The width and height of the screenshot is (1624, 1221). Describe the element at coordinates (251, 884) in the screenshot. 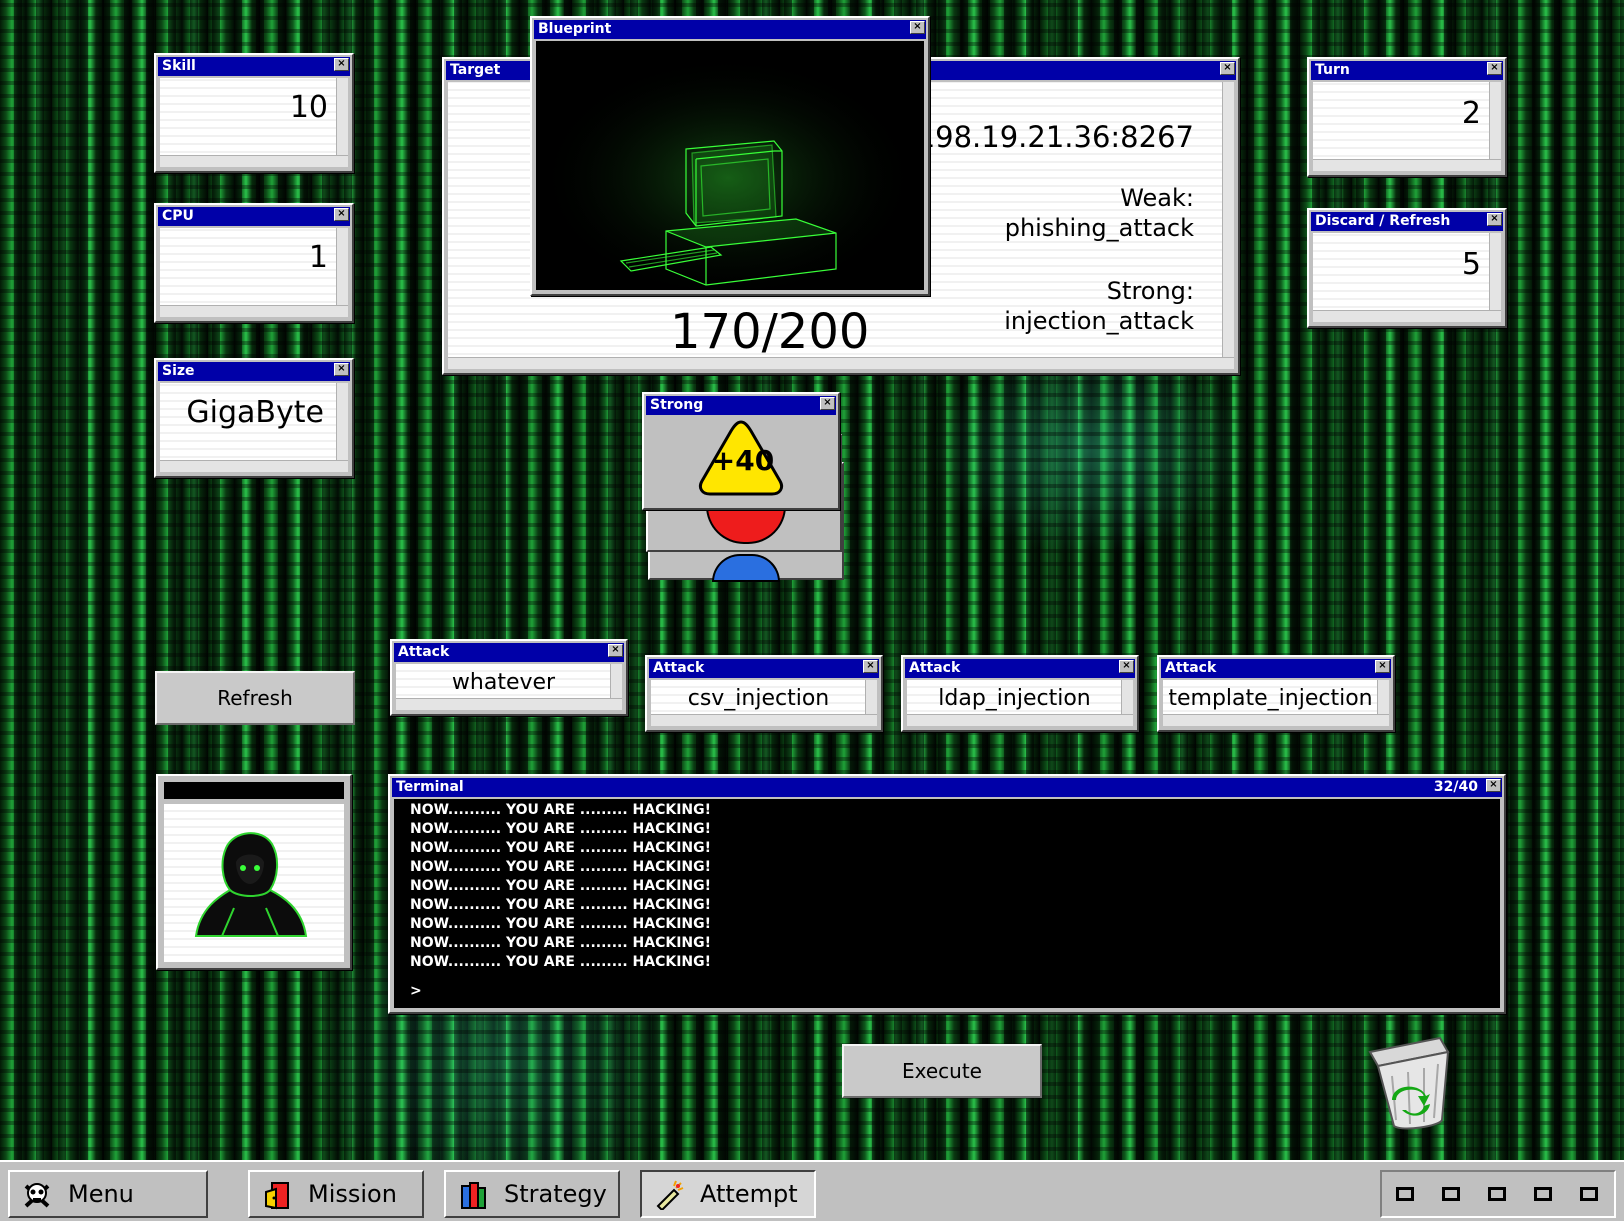

I see `hooded-hacker-avatar` at that location.